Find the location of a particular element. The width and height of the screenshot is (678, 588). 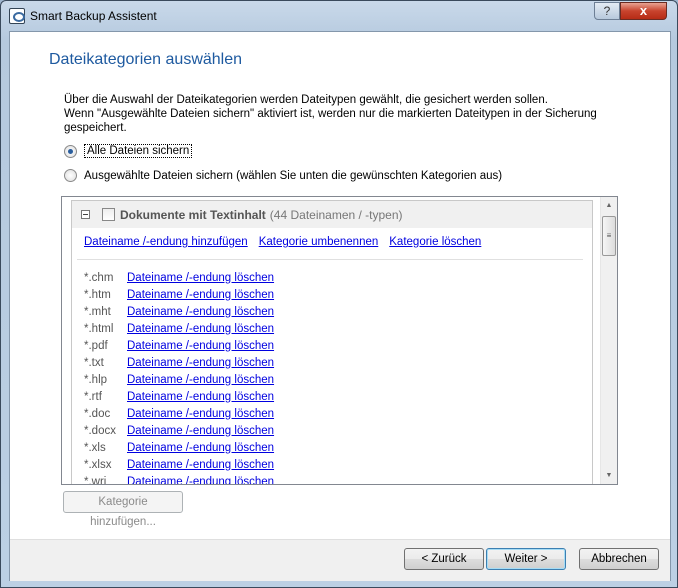

close-button: x is located at coordinates (643, 11).